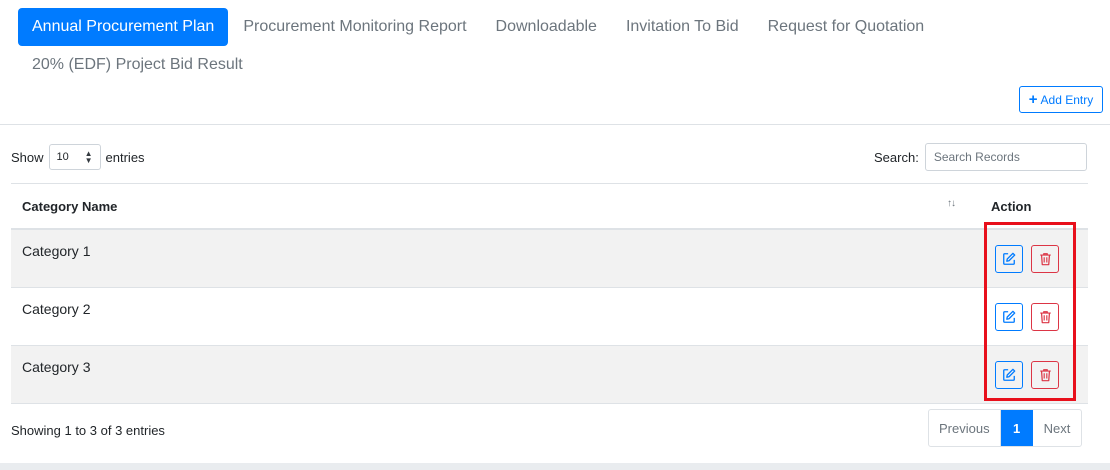 This screenshot has width=1110, height=470. I want to click on table-row: Category 2, so click(549, 317).